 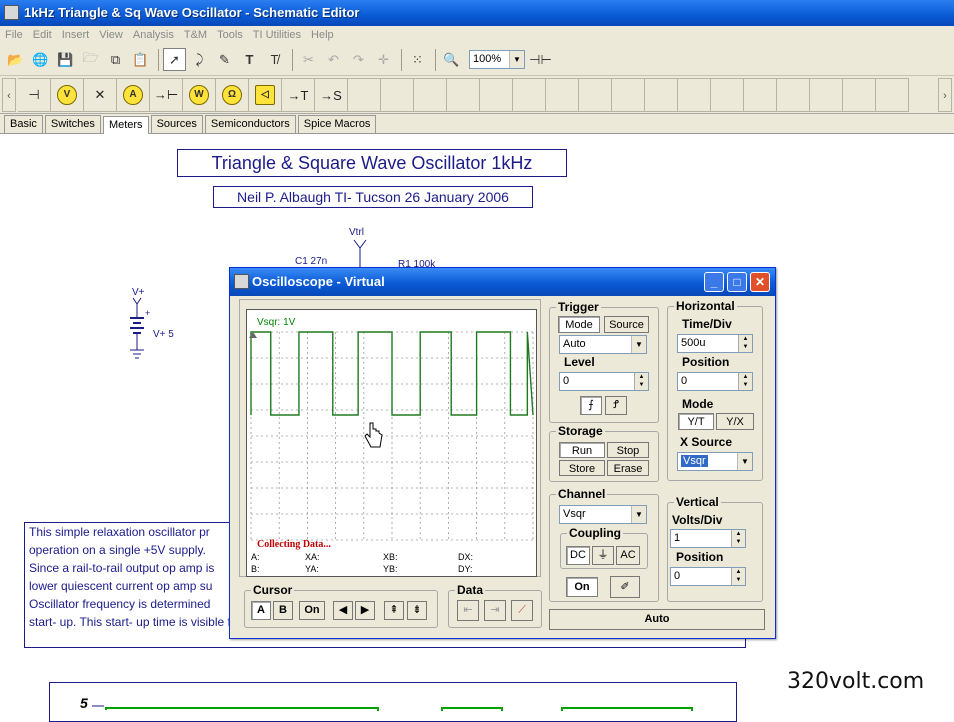 I want to click on cursor-b-button: B, so click(x=283, y=610).